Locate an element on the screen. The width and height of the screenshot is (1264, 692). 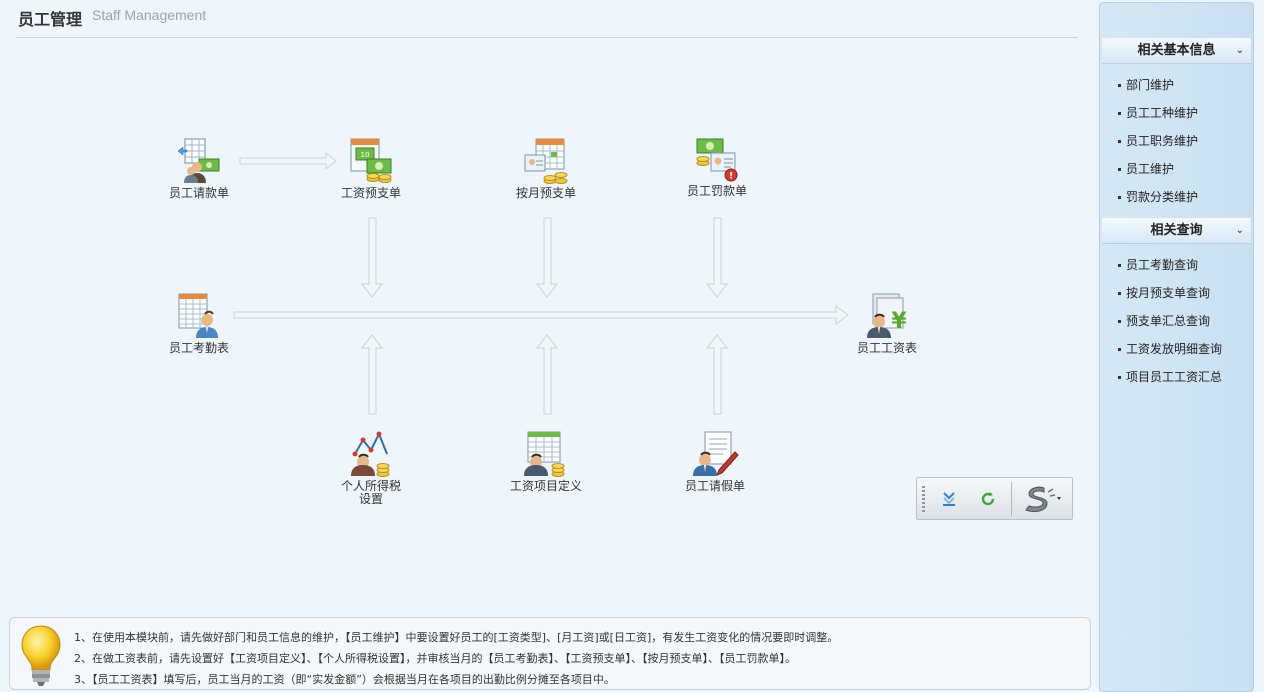
sidebar-item-position: 员工职务维护 is located at coordinates (1158, 140).